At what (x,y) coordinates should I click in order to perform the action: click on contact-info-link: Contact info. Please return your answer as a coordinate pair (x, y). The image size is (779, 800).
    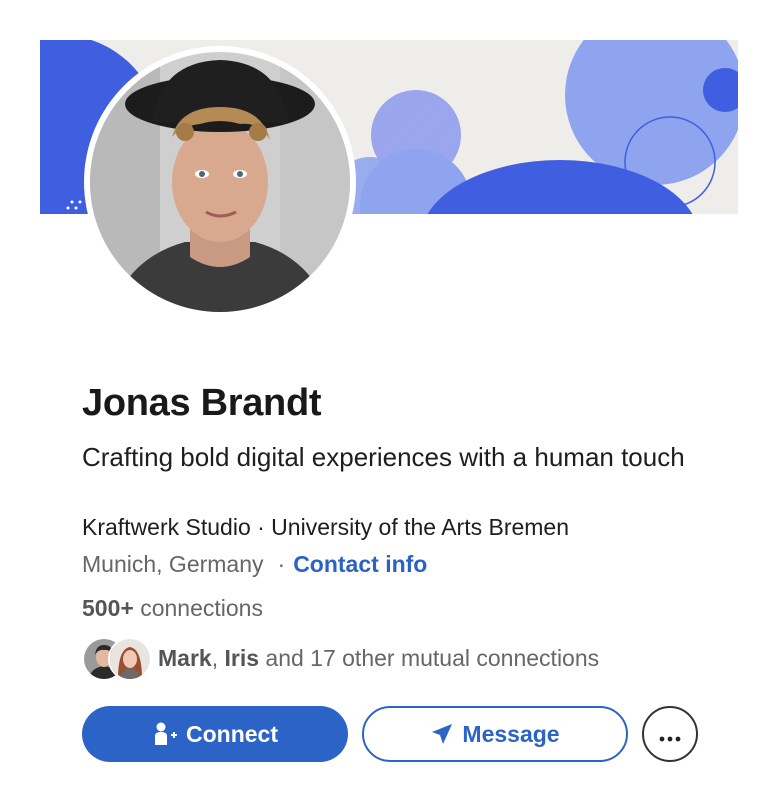
    Looking at the image, I should click on (360, 564).